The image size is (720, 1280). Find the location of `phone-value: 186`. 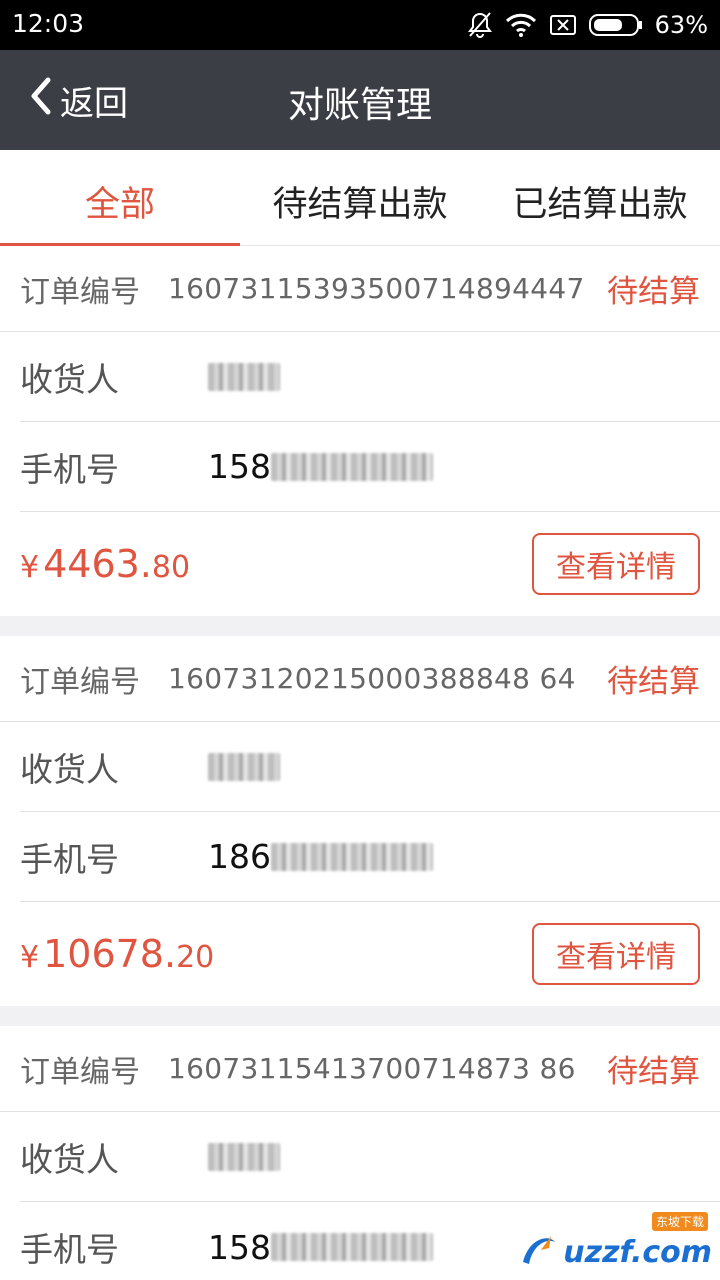

phone-value: 186 is located at coordinates (320, 856).